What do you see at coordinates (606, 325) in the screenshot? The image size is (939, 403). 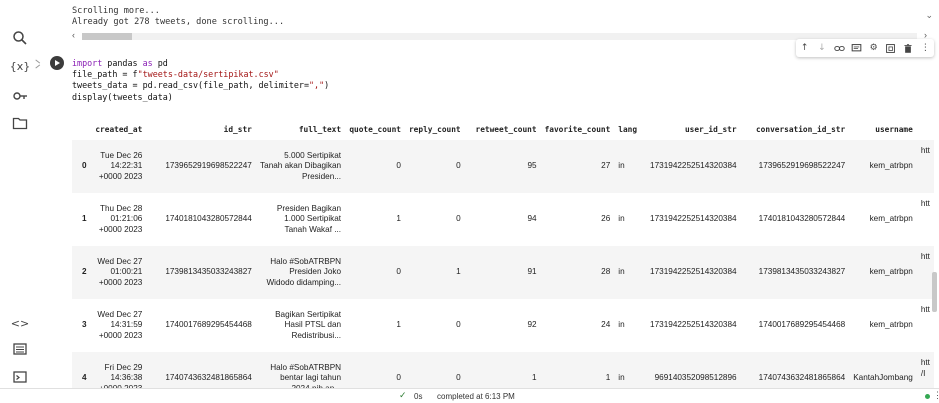 I see `cell-favorite-count: 24` at bounding box center [606, 325].